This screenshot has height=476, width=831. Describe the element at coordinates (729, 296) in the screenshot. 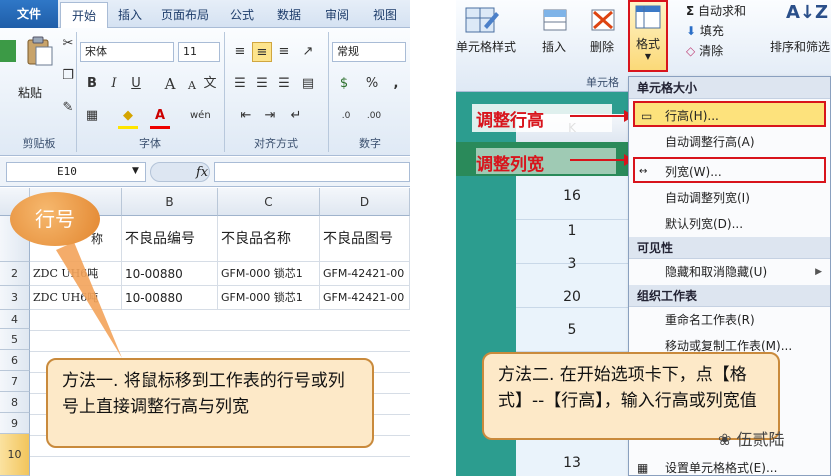

I see `menu-section-organize: 组织工作表` at that location.